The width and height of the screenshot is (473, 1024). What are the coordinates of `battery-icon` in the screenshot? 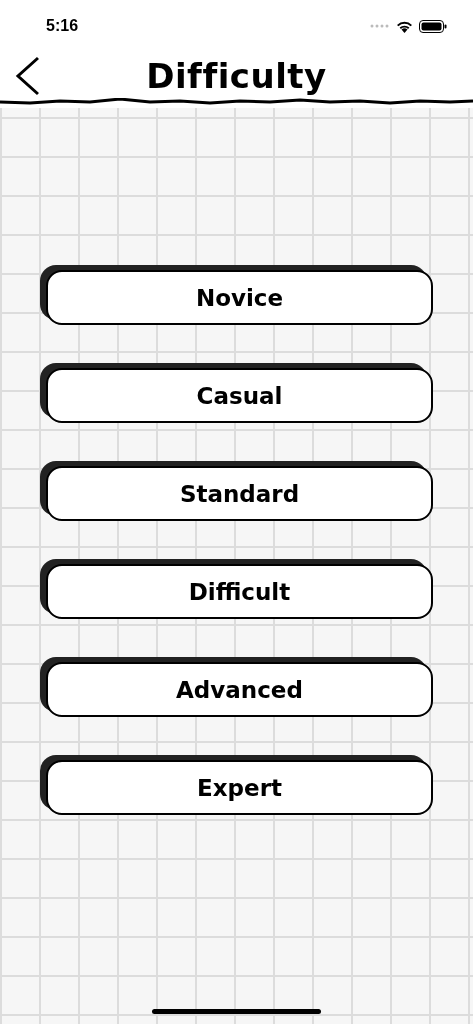 It's located at (433, 26).